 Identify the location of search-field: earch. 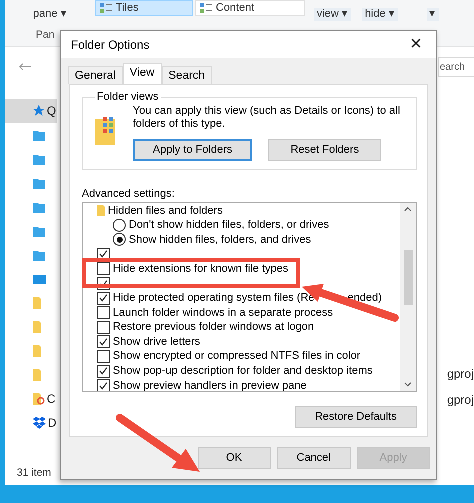
(456, 67).